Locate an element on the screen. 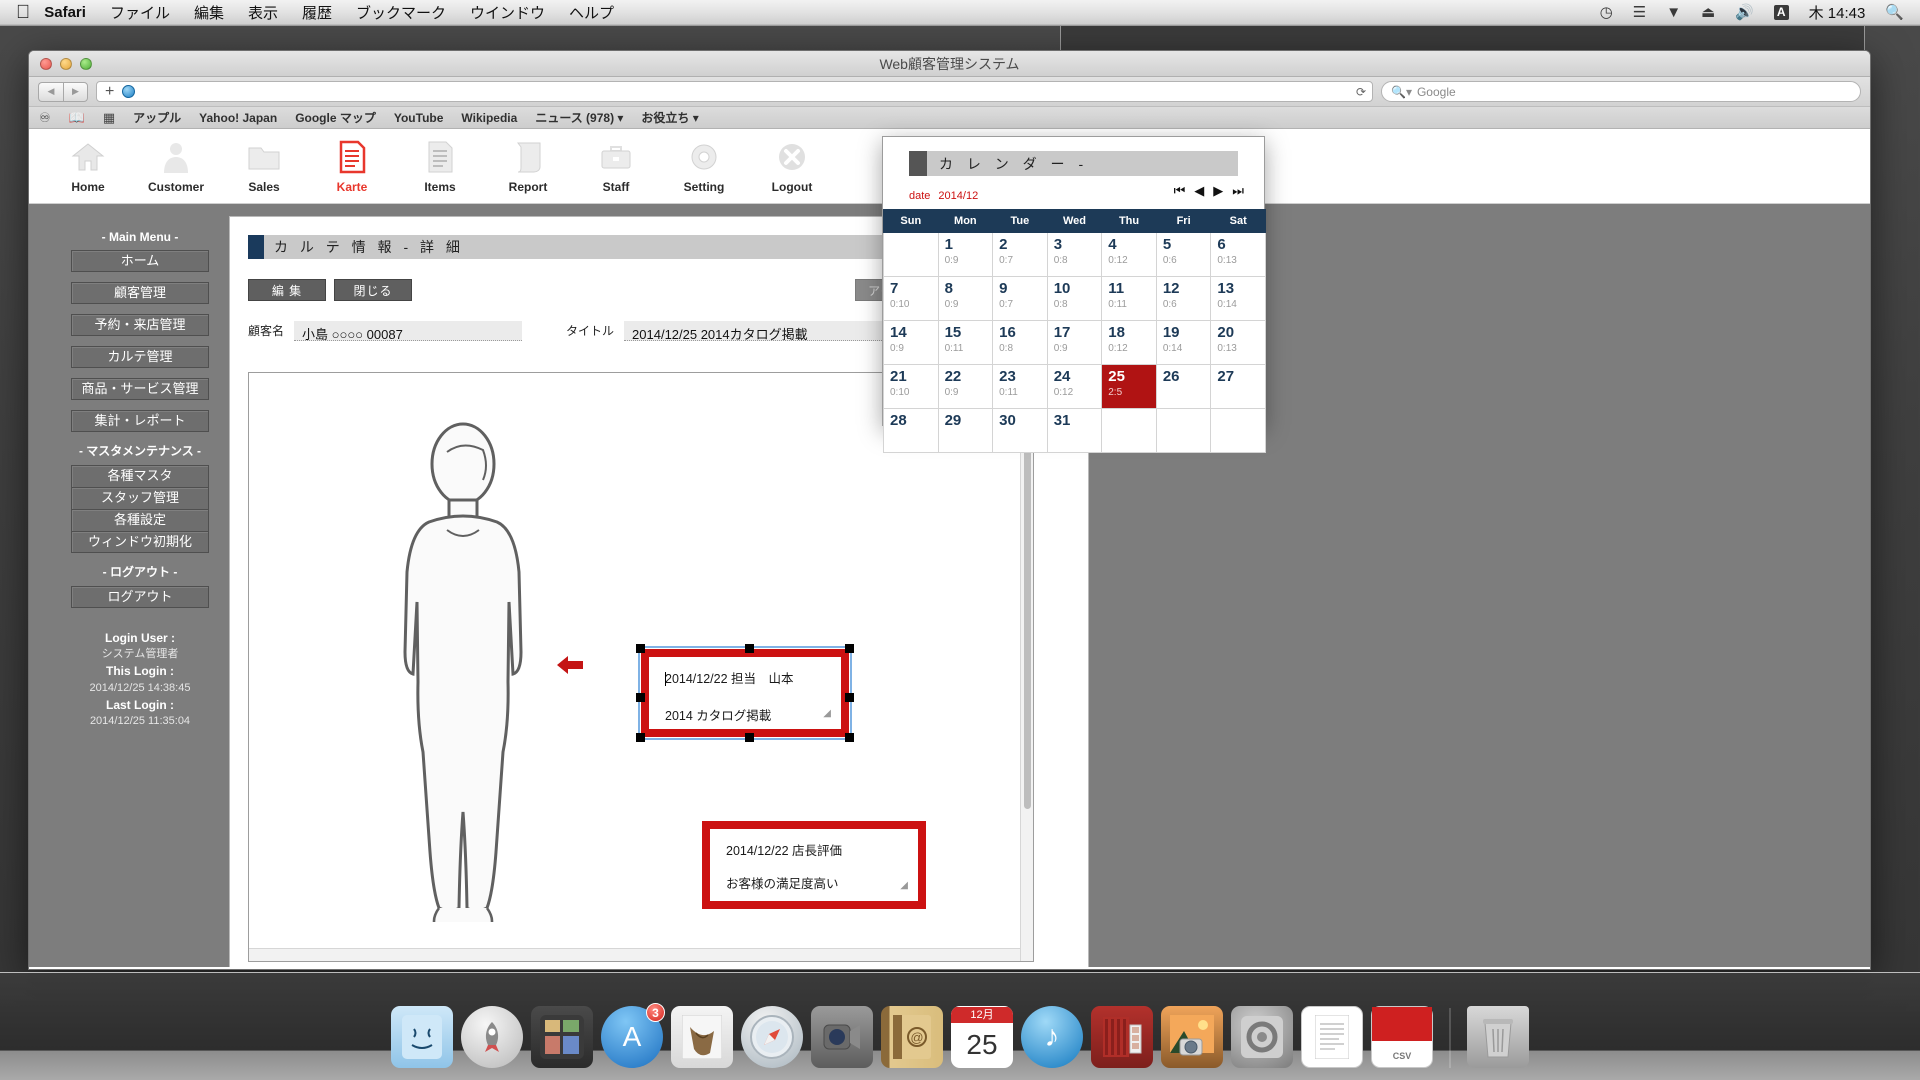  dock-item-document is located at coordinates (1332, 1037).